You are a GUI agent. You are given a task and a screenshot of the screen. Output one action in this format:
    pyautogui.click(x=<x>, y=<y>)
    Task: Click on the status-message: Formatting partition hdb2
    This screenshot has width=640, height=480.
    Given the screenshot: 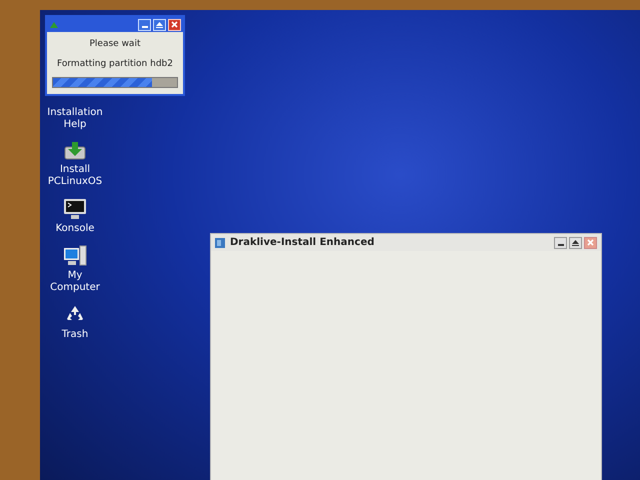 What is the action you would take?
    pyautogui.click(x=115, y=64)
    